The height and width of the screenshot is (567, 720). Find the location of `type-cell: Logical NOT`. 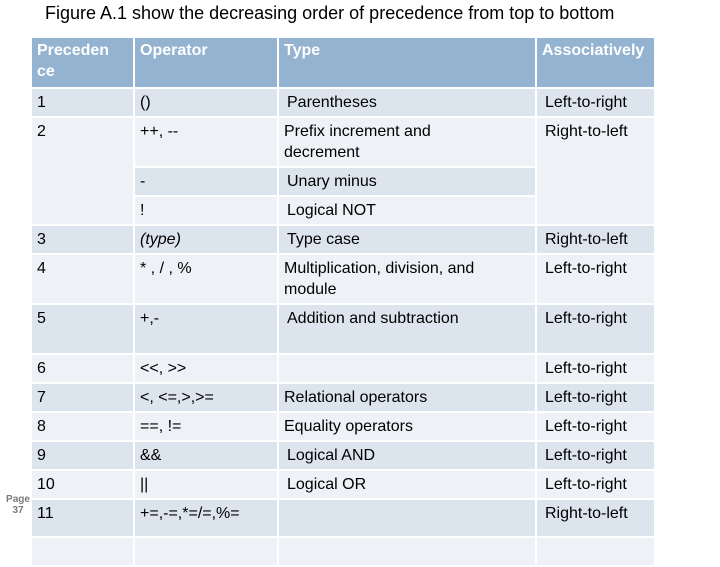

type-cell: Logical NOT is located at coordinates (408, 211).